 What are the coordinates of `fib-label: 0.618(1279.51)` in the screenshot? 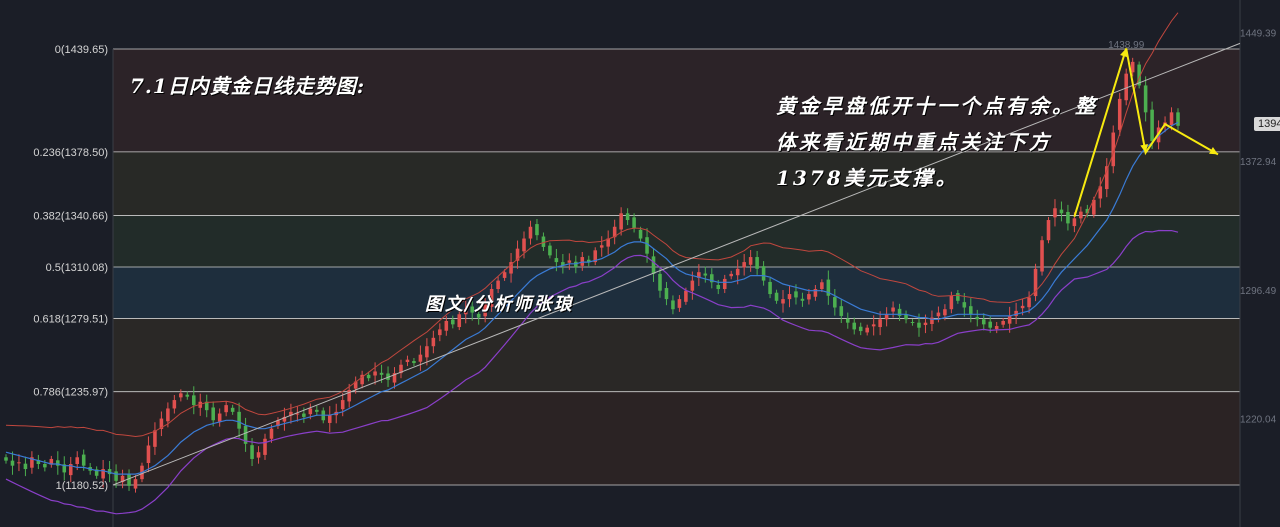 It's located at (70, 319).